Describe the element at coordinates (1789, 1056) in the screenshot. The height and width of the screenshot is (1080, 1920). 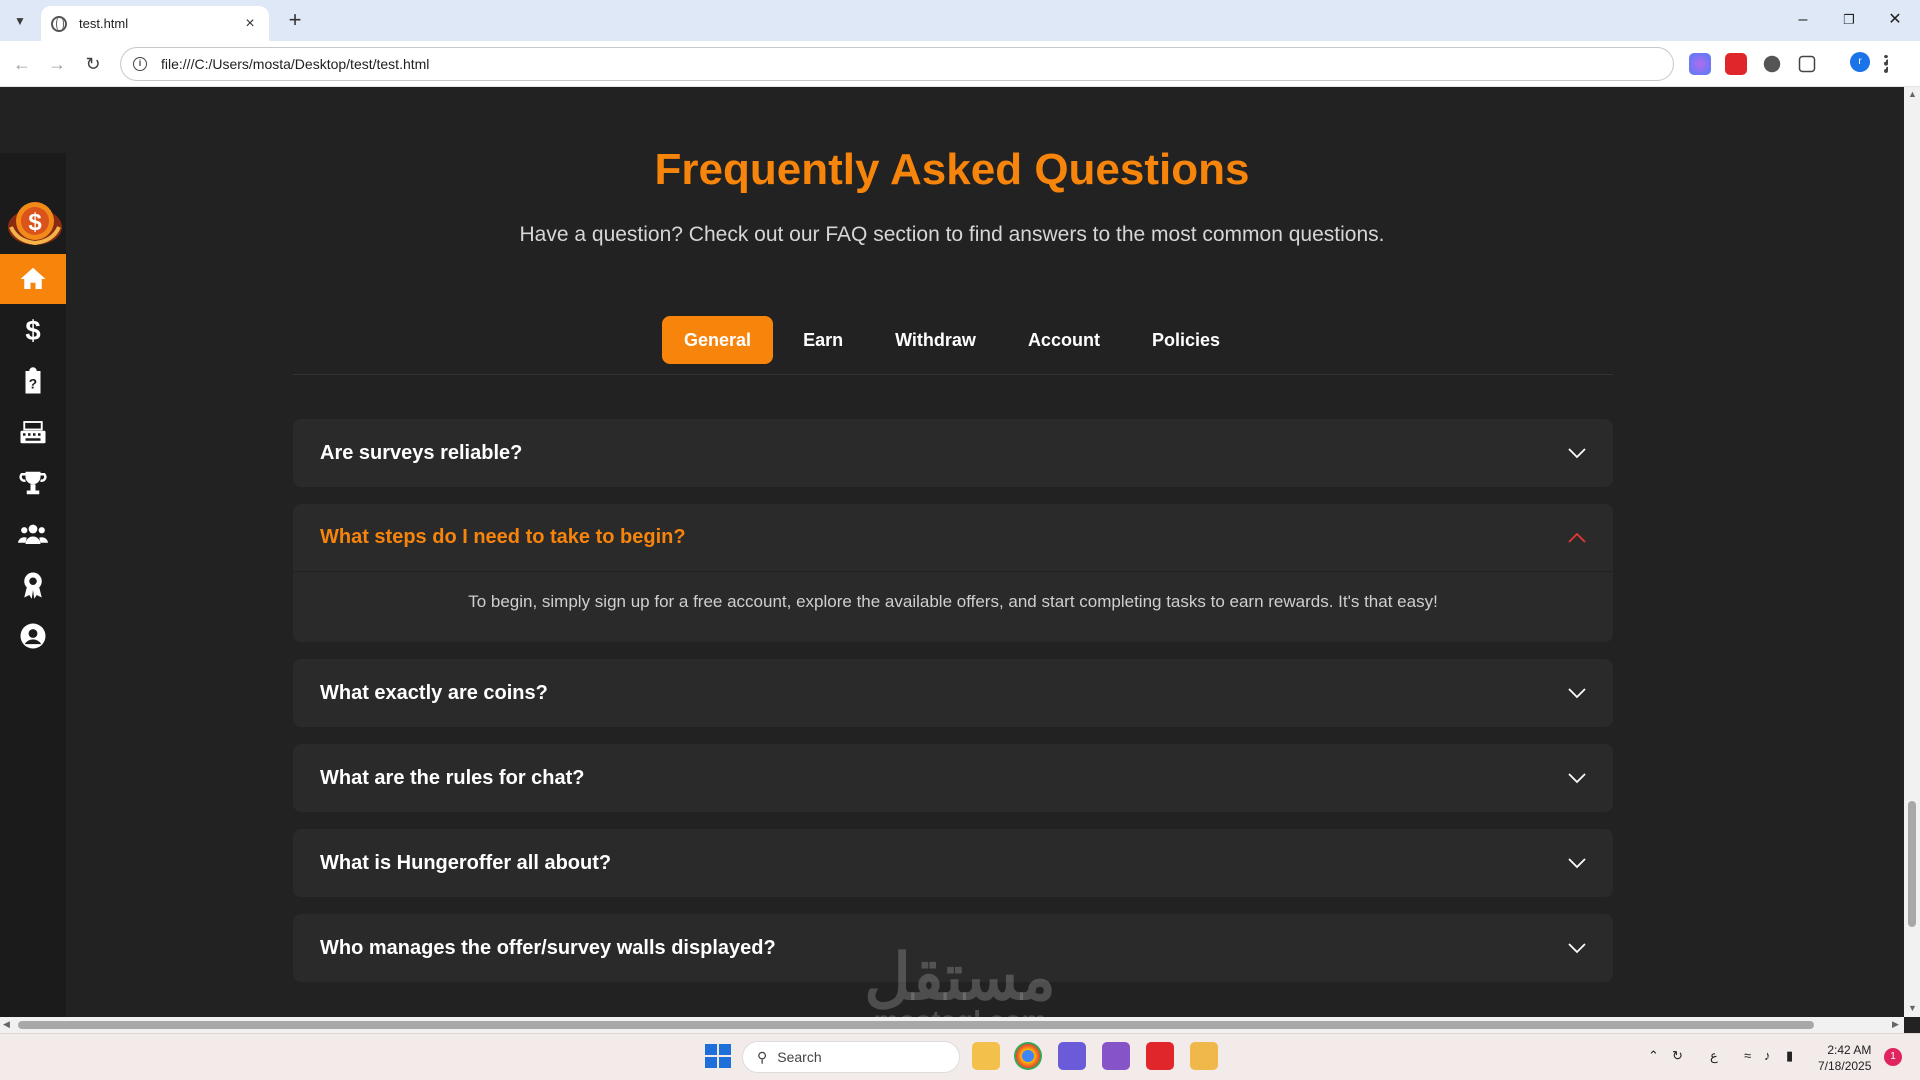
I see `battery-icon: ▮` at that location.